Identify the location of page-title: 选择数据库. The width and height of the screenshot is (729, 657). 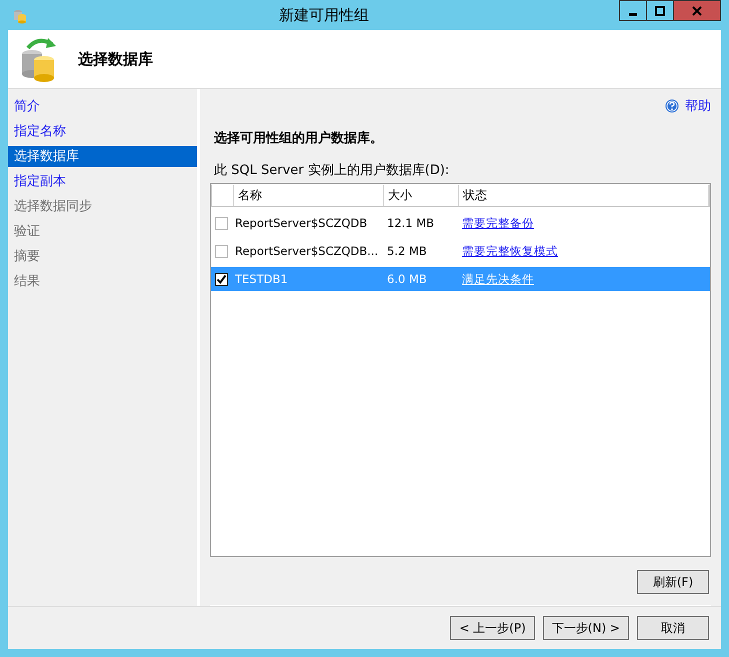
(115, 59).